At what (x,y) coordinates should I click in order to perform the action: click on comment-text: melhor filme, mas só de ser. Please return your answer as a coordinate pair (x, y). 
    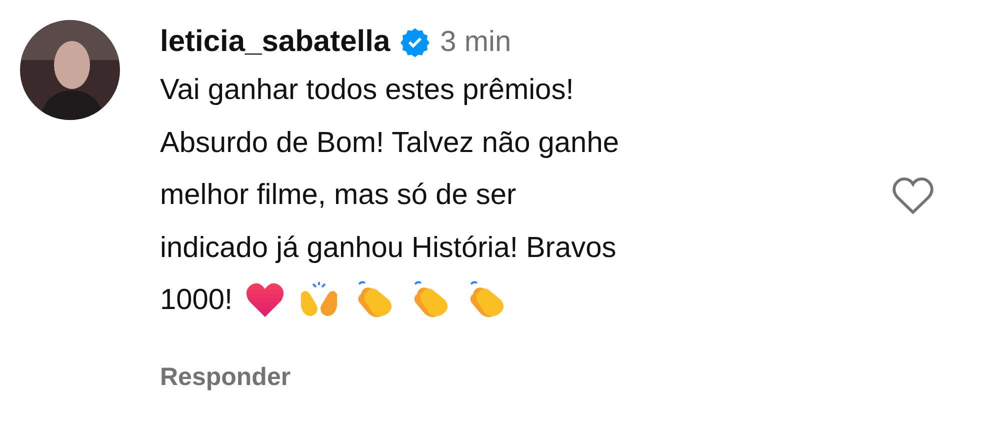
    Looking at the image, I should click on (339, 195).